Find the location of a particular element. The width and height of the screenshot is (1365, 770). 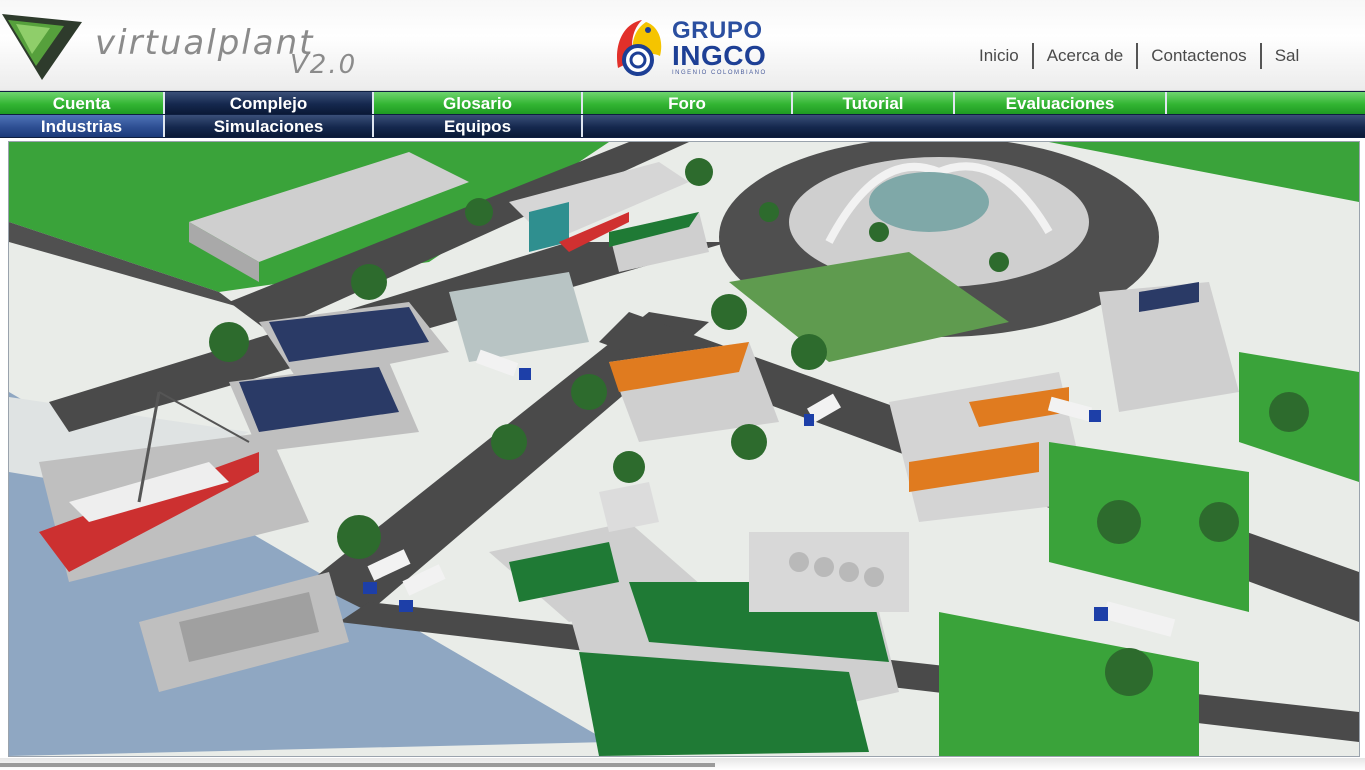

top-nav: Inicio Acerca de Contactenos Sal is located at coordinates (1132, 56).